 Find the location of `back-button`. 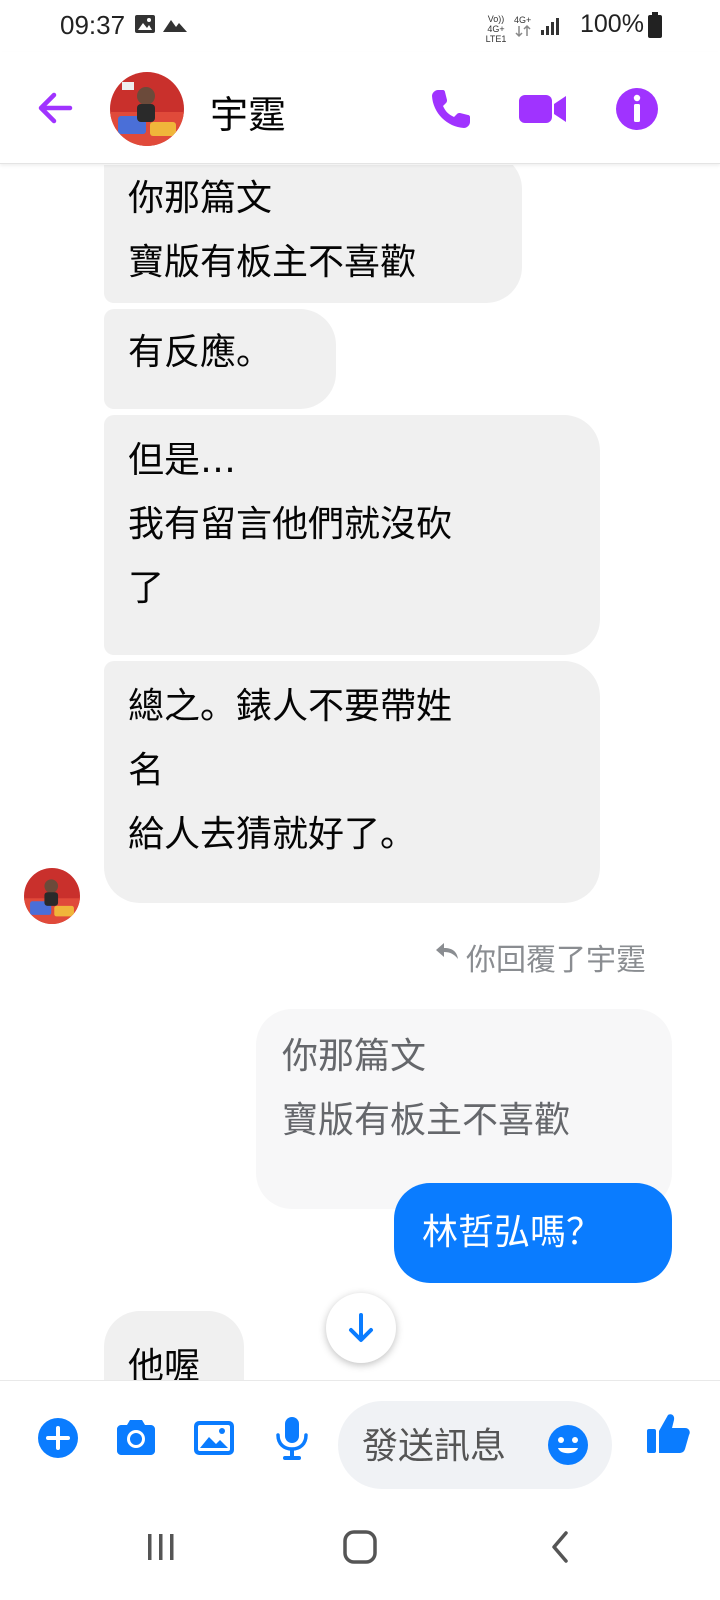

back-button is located at coordinates (56, 108).